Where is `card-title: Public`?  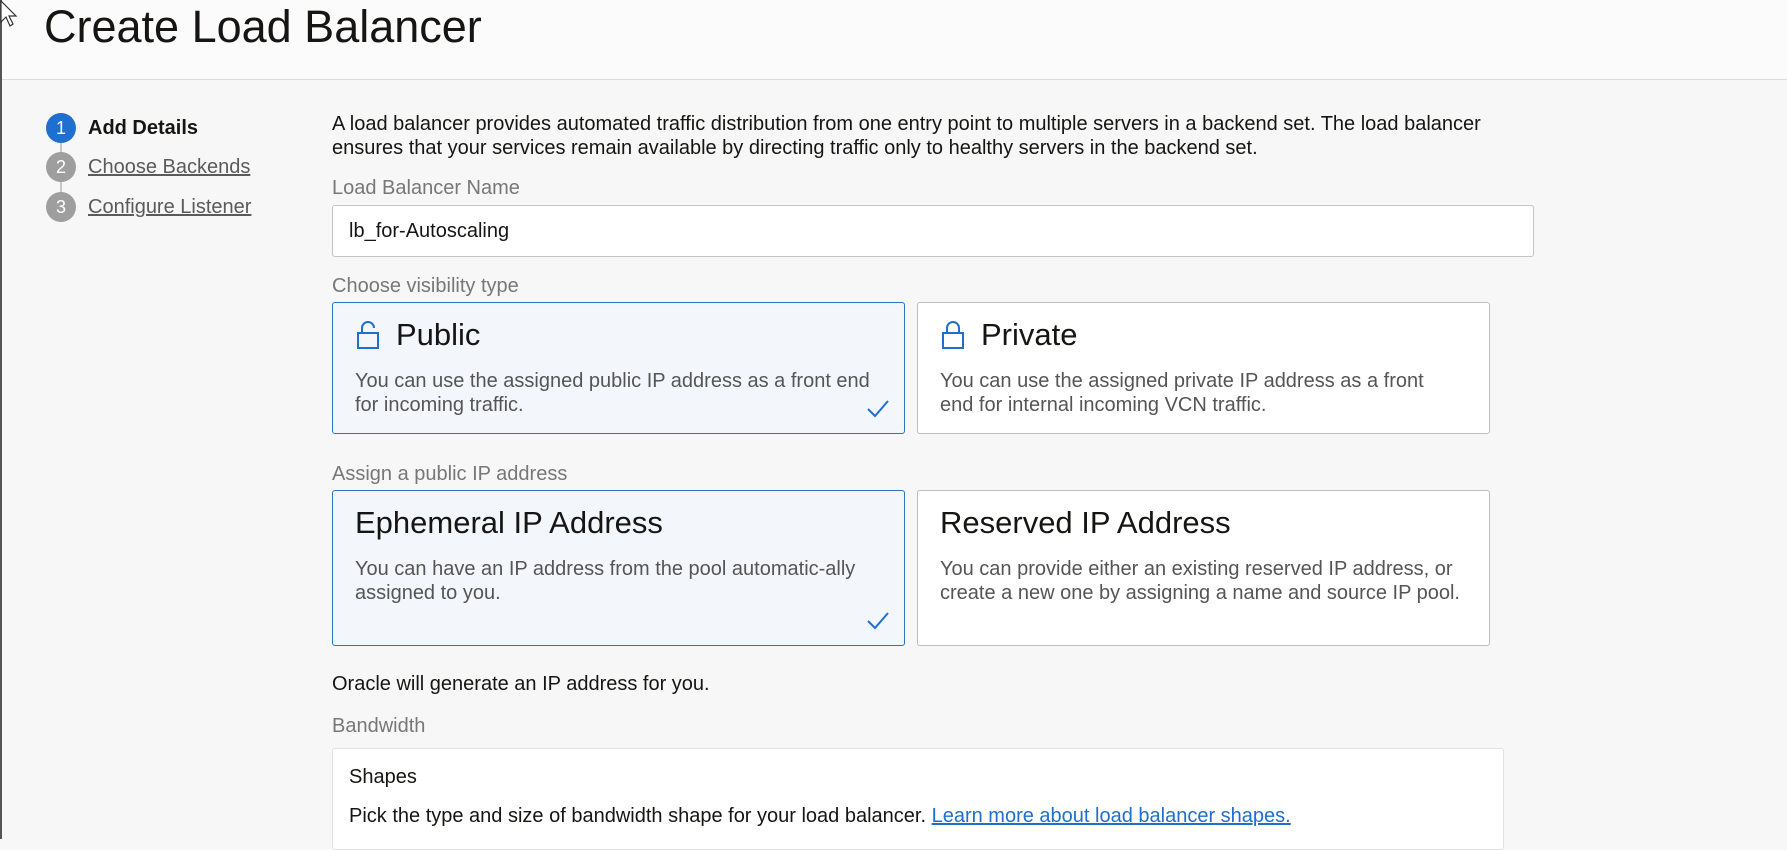
card-title: Public is located at coordinates (438, 334).